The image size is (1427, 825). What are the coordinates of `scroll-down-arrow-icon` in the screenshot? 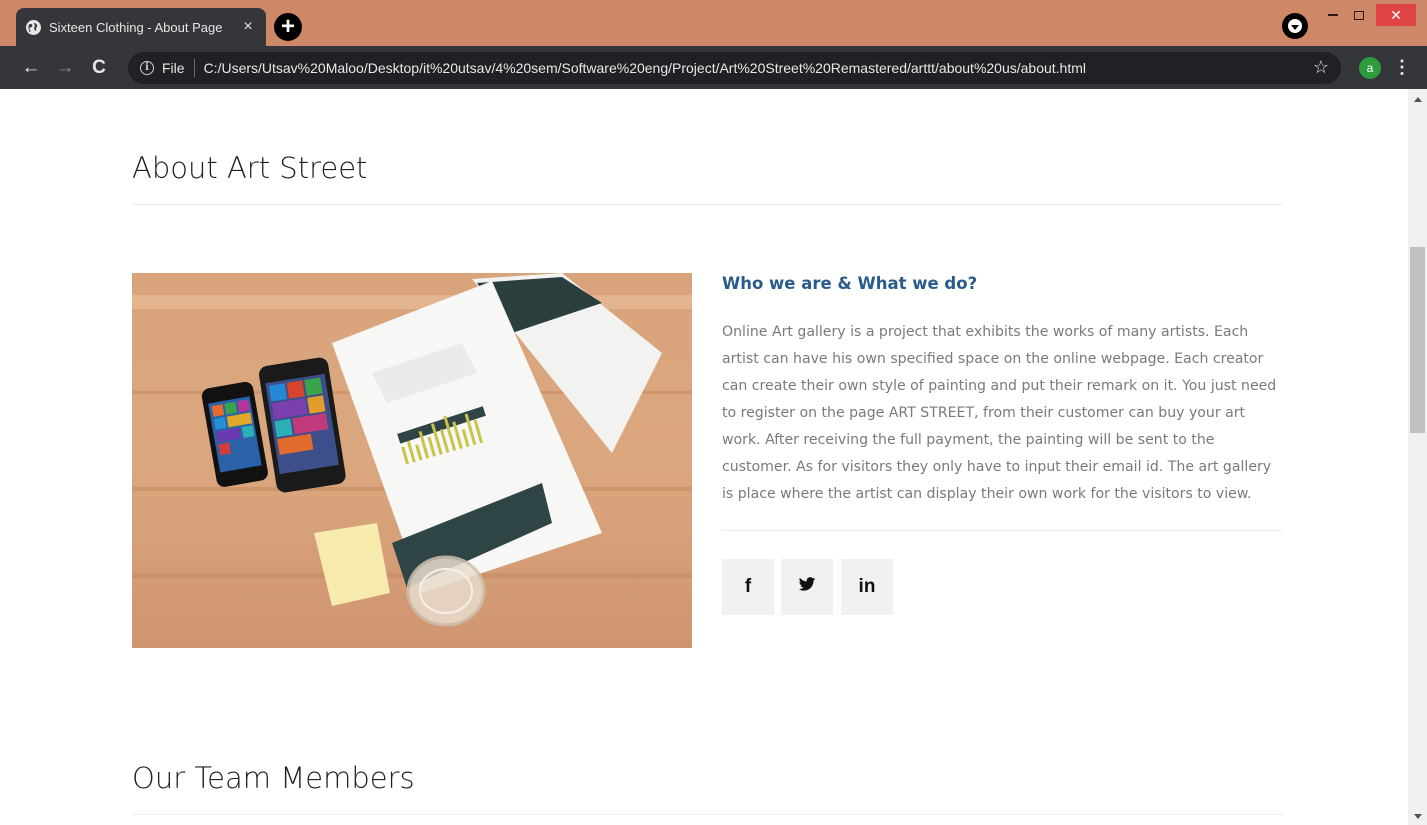 It's located at (1417, 816).